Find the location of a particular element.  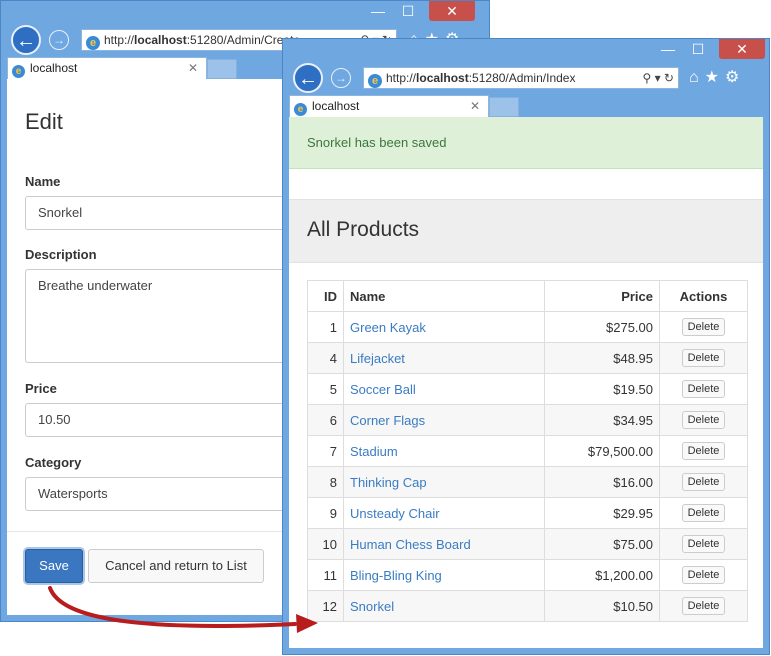

red-arrow-annotation is located at coordinates (183, 609).